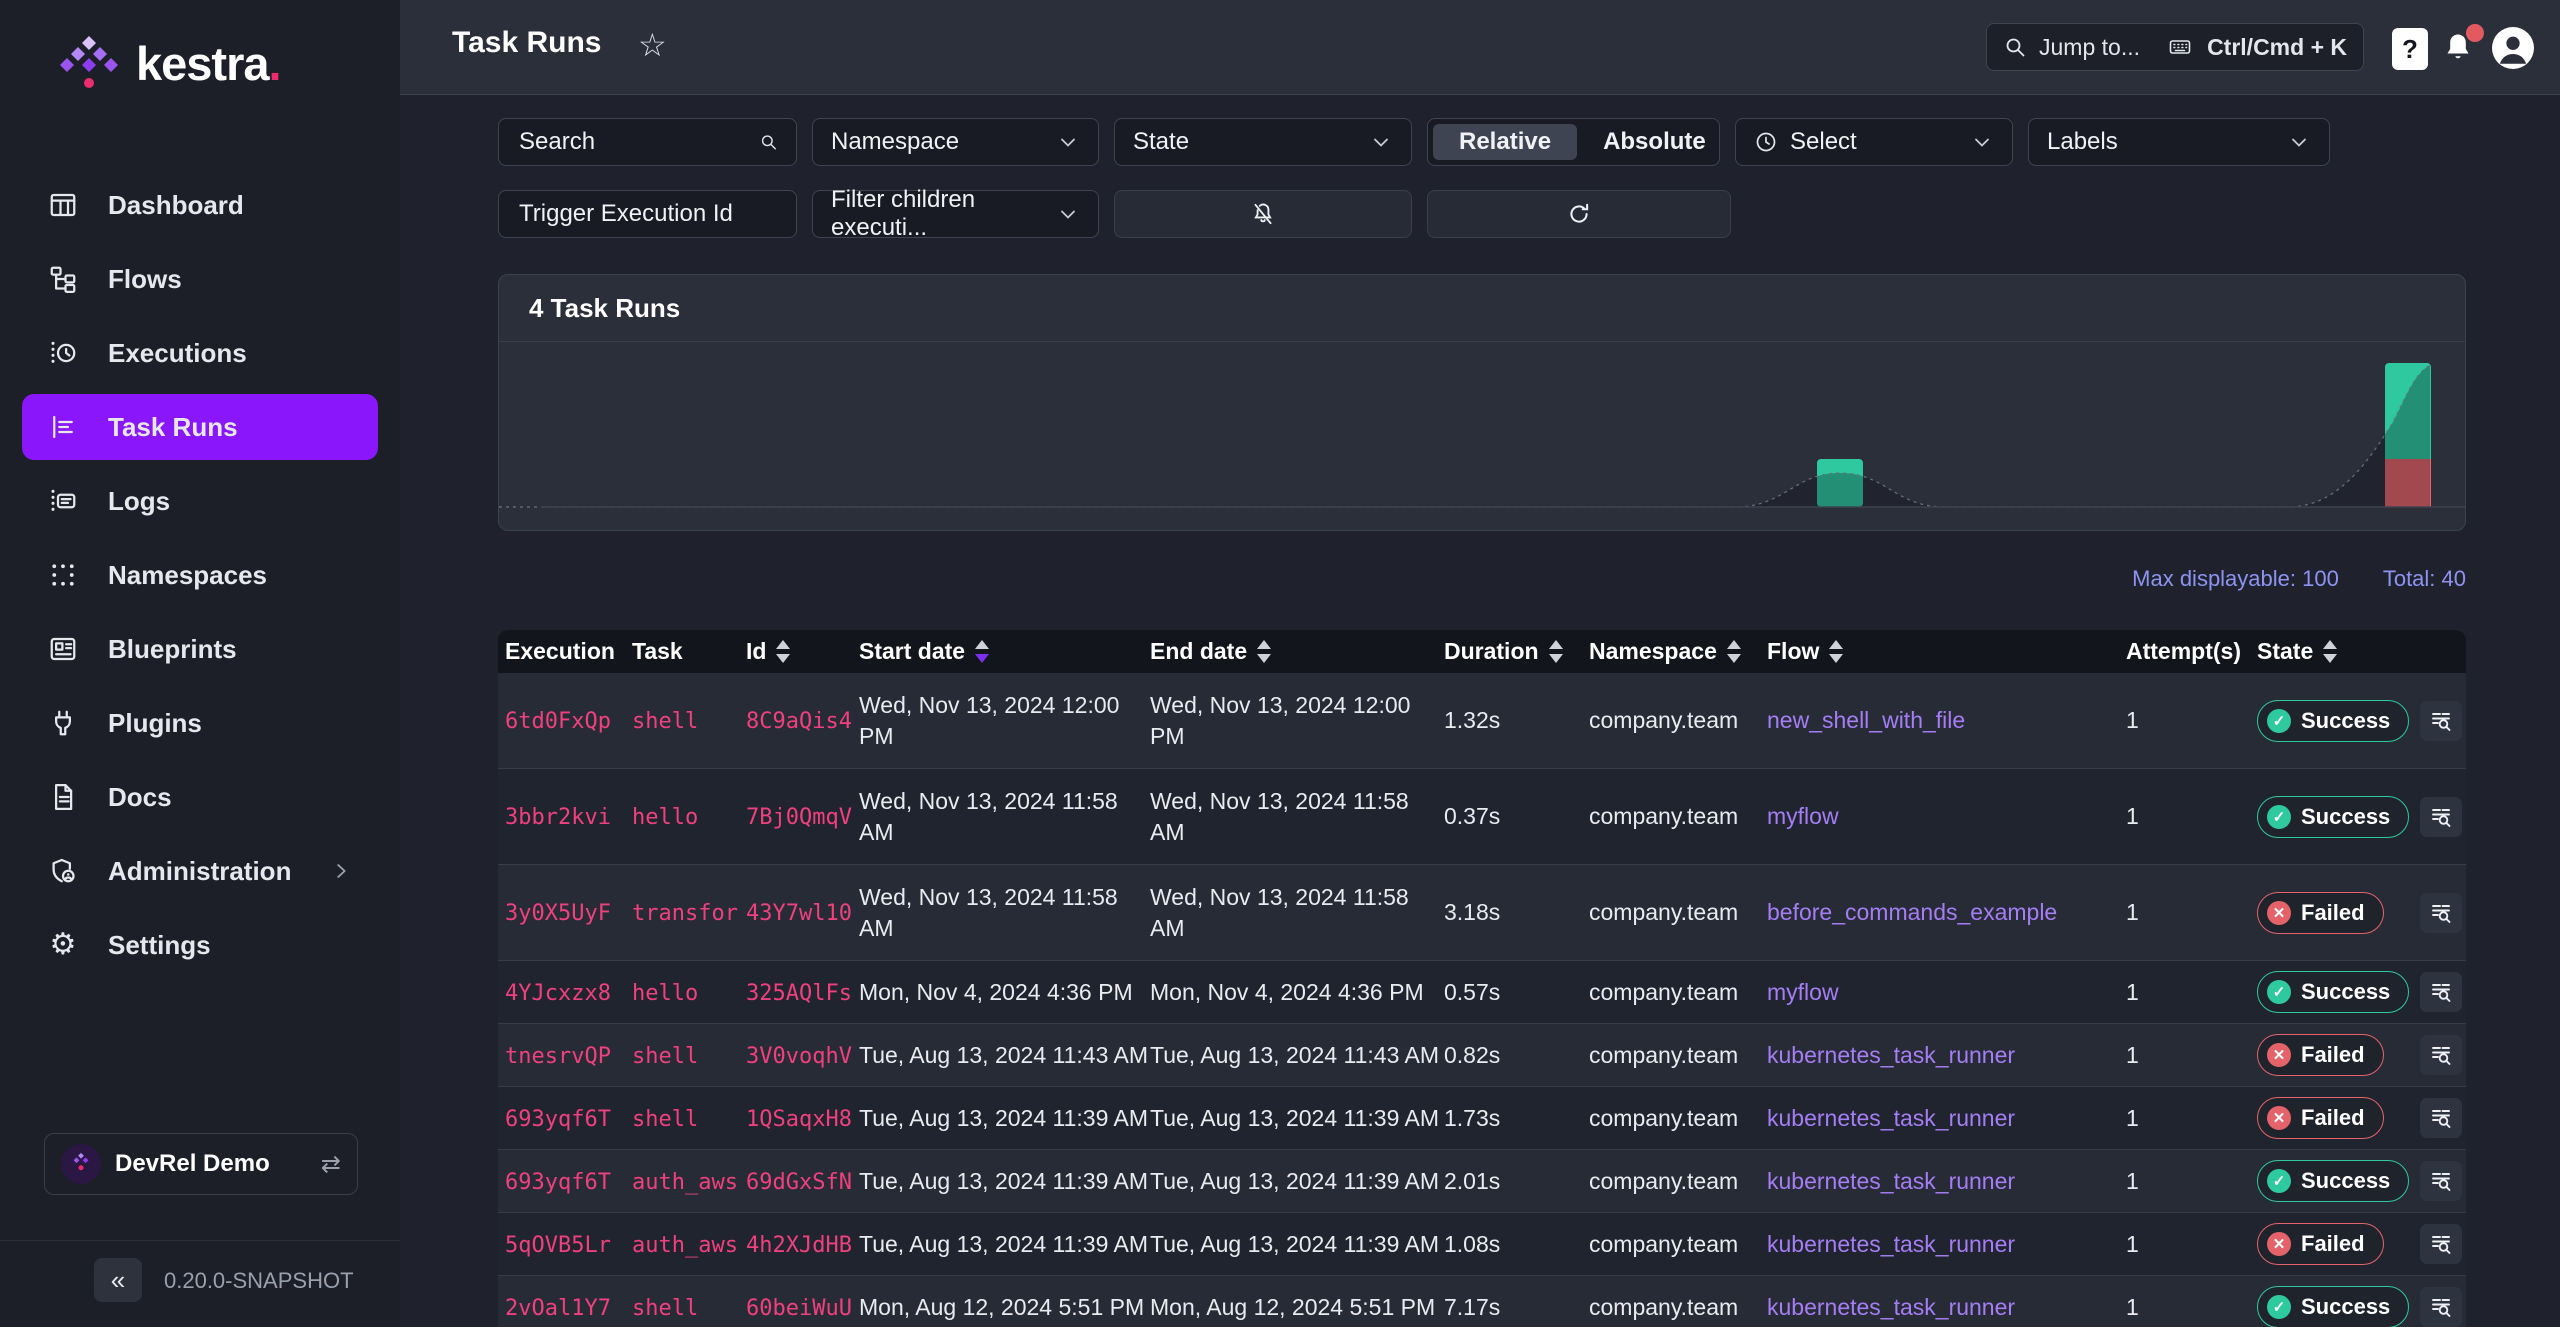 The height and width of the screenshot is (1327, 2560). I want to click on jump-to-shortcut: Ctrl/Cmd + K, so click(2277, 46).